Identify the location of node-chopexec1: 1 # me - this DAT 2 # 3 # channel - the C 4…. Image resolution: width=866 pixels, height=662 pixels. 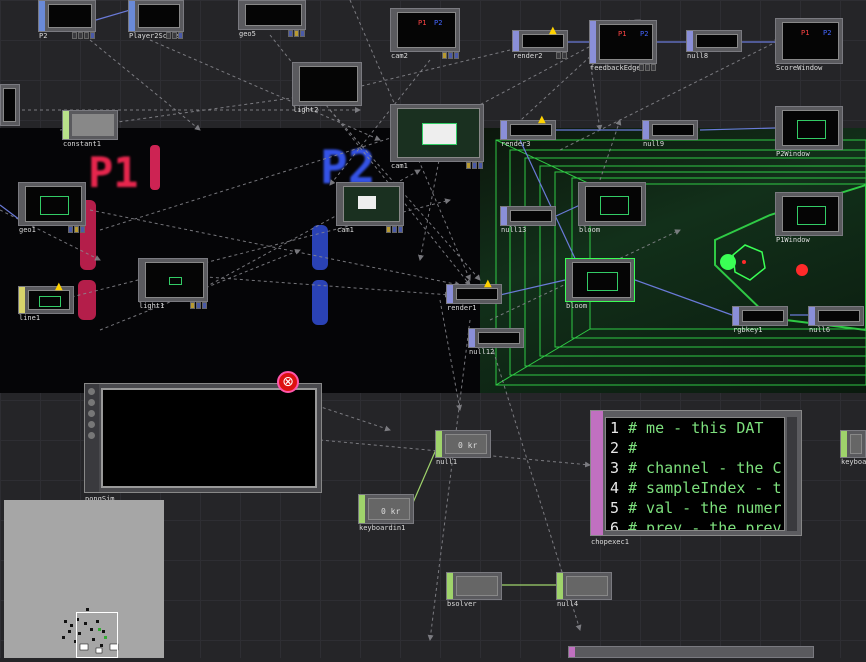
(696, 478).